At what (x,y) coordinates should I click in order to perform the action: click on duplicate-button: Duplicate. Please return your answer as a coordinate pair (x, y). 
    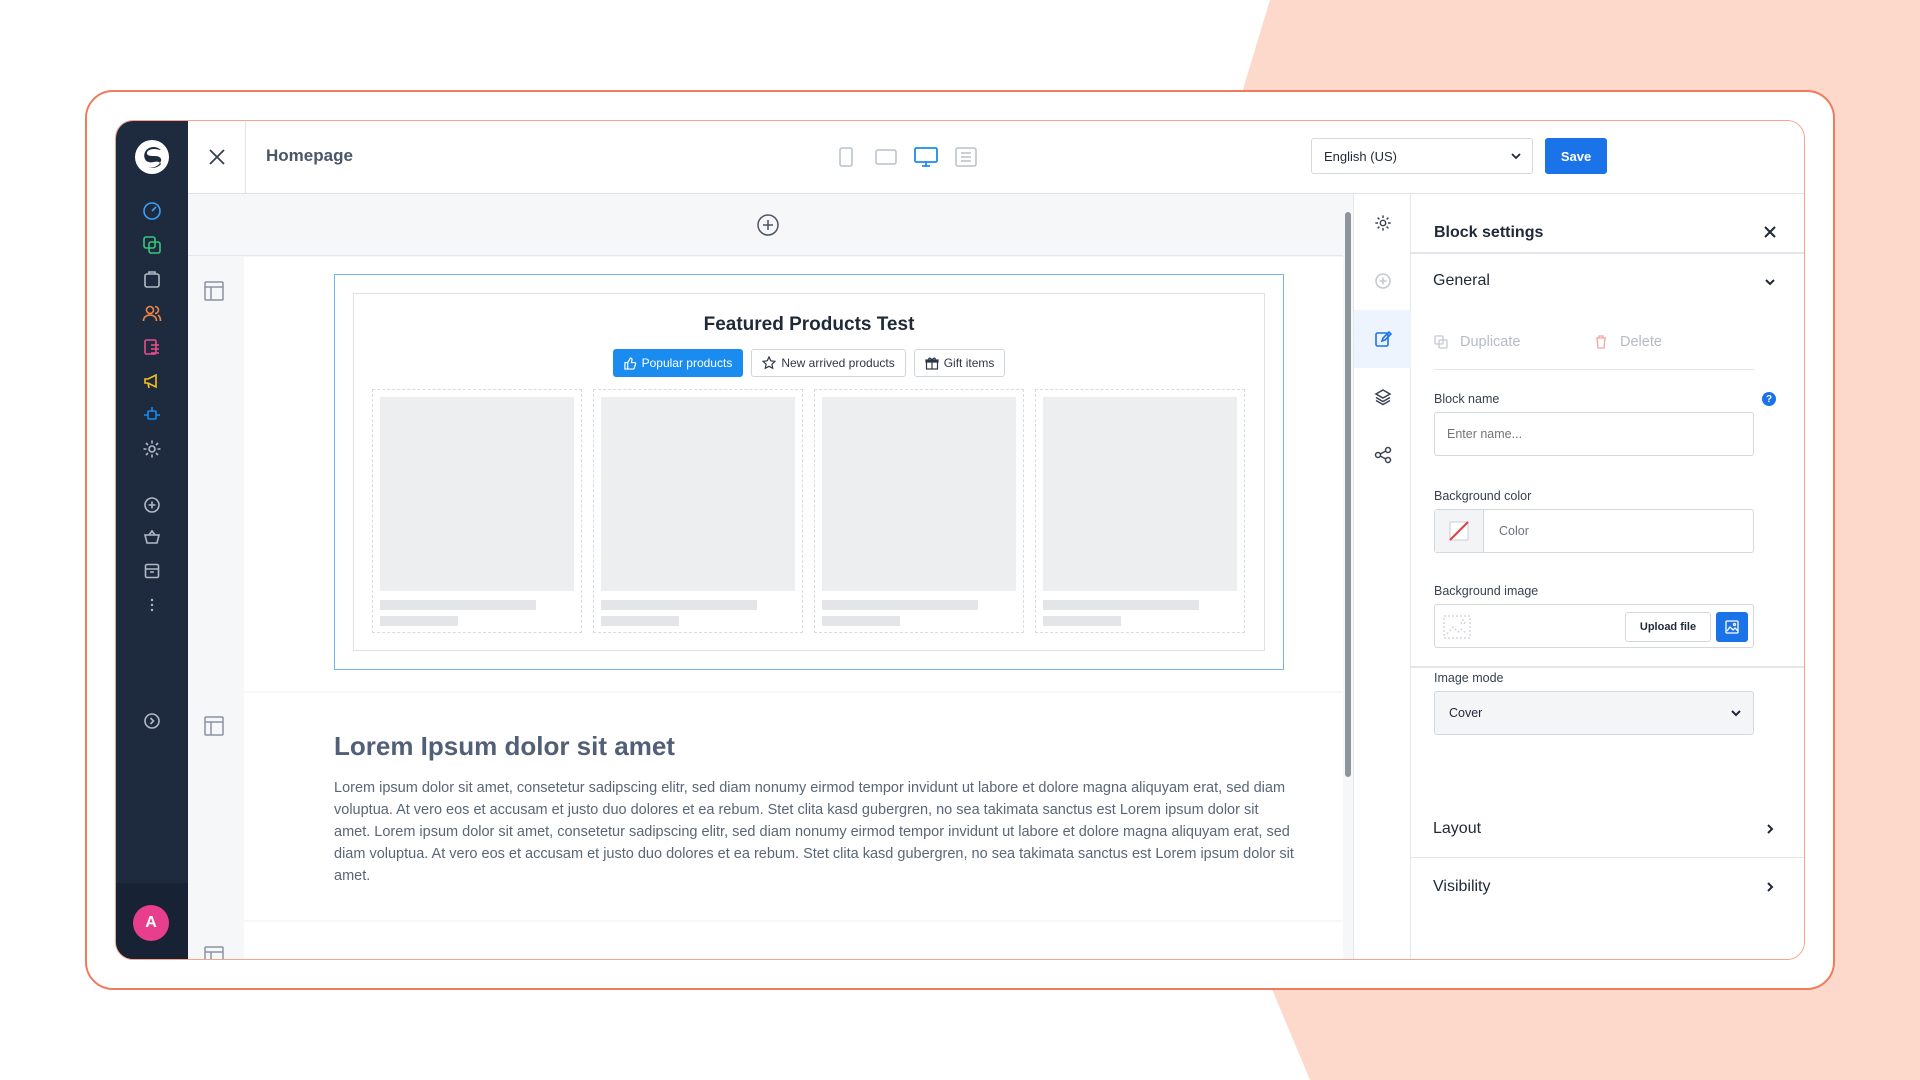
    Looking at the image, I should click on (1477, 342).